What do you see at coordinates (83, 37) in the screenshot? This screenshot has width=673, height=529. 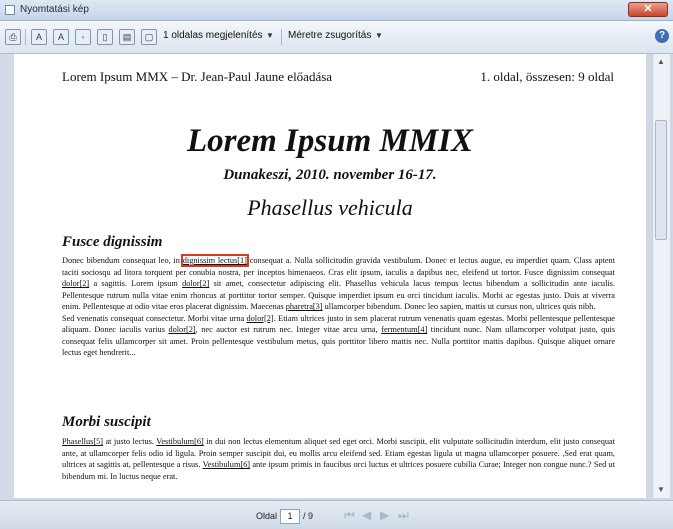 I see `page-setup-icon: ◦` at bounding box center [83, 37].